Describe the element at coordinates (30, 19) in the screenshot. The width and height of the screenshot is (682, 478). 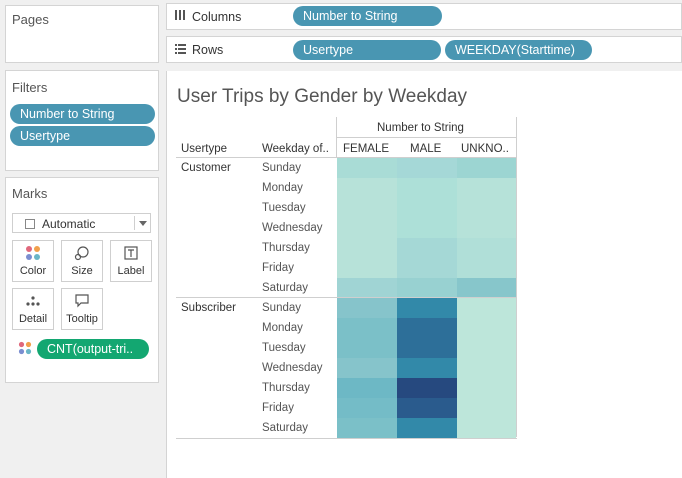
I see `pages-title: Pages` at that location.